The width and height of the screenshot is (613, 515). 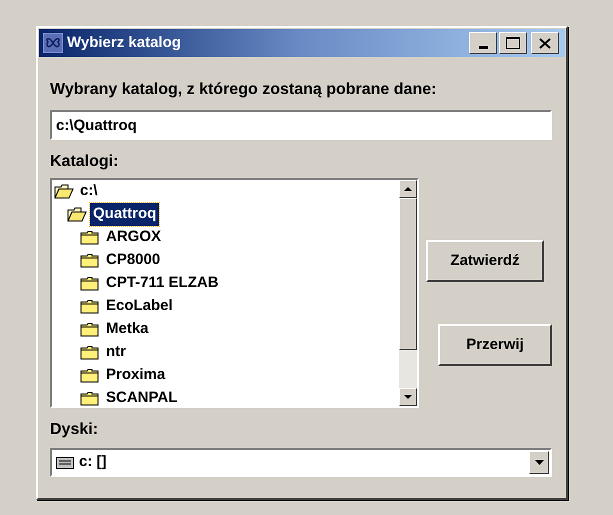 I want to click on folder-item: EcoLabel, so click(x=139, y=306).